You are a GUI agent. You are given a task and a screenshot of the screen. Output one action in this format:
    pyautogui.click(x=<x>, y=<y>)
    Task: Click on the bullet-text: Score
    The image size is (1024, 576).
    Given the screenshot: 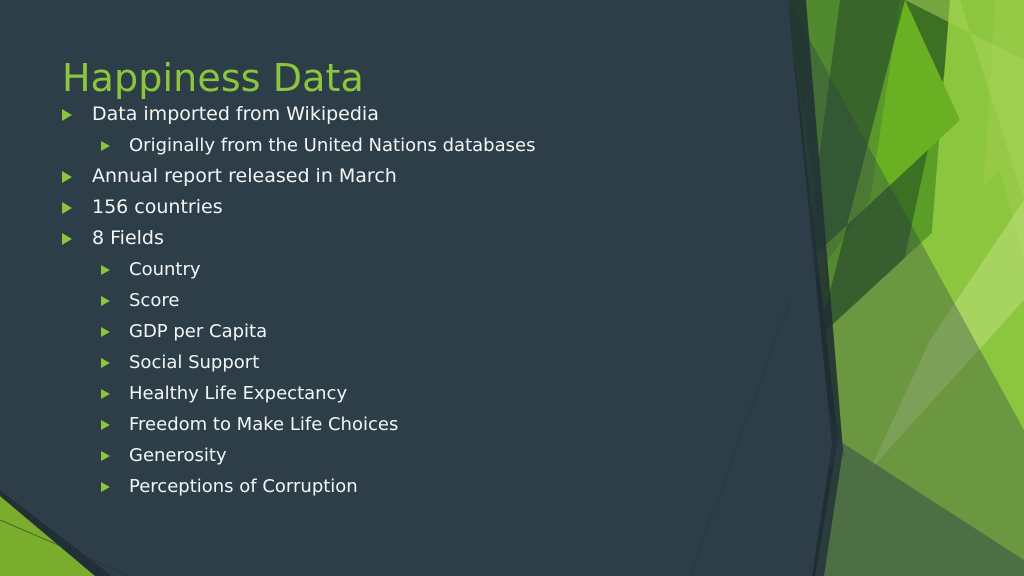 What is the action you would take?
    pyautogui.click(x=154, y=300)
    